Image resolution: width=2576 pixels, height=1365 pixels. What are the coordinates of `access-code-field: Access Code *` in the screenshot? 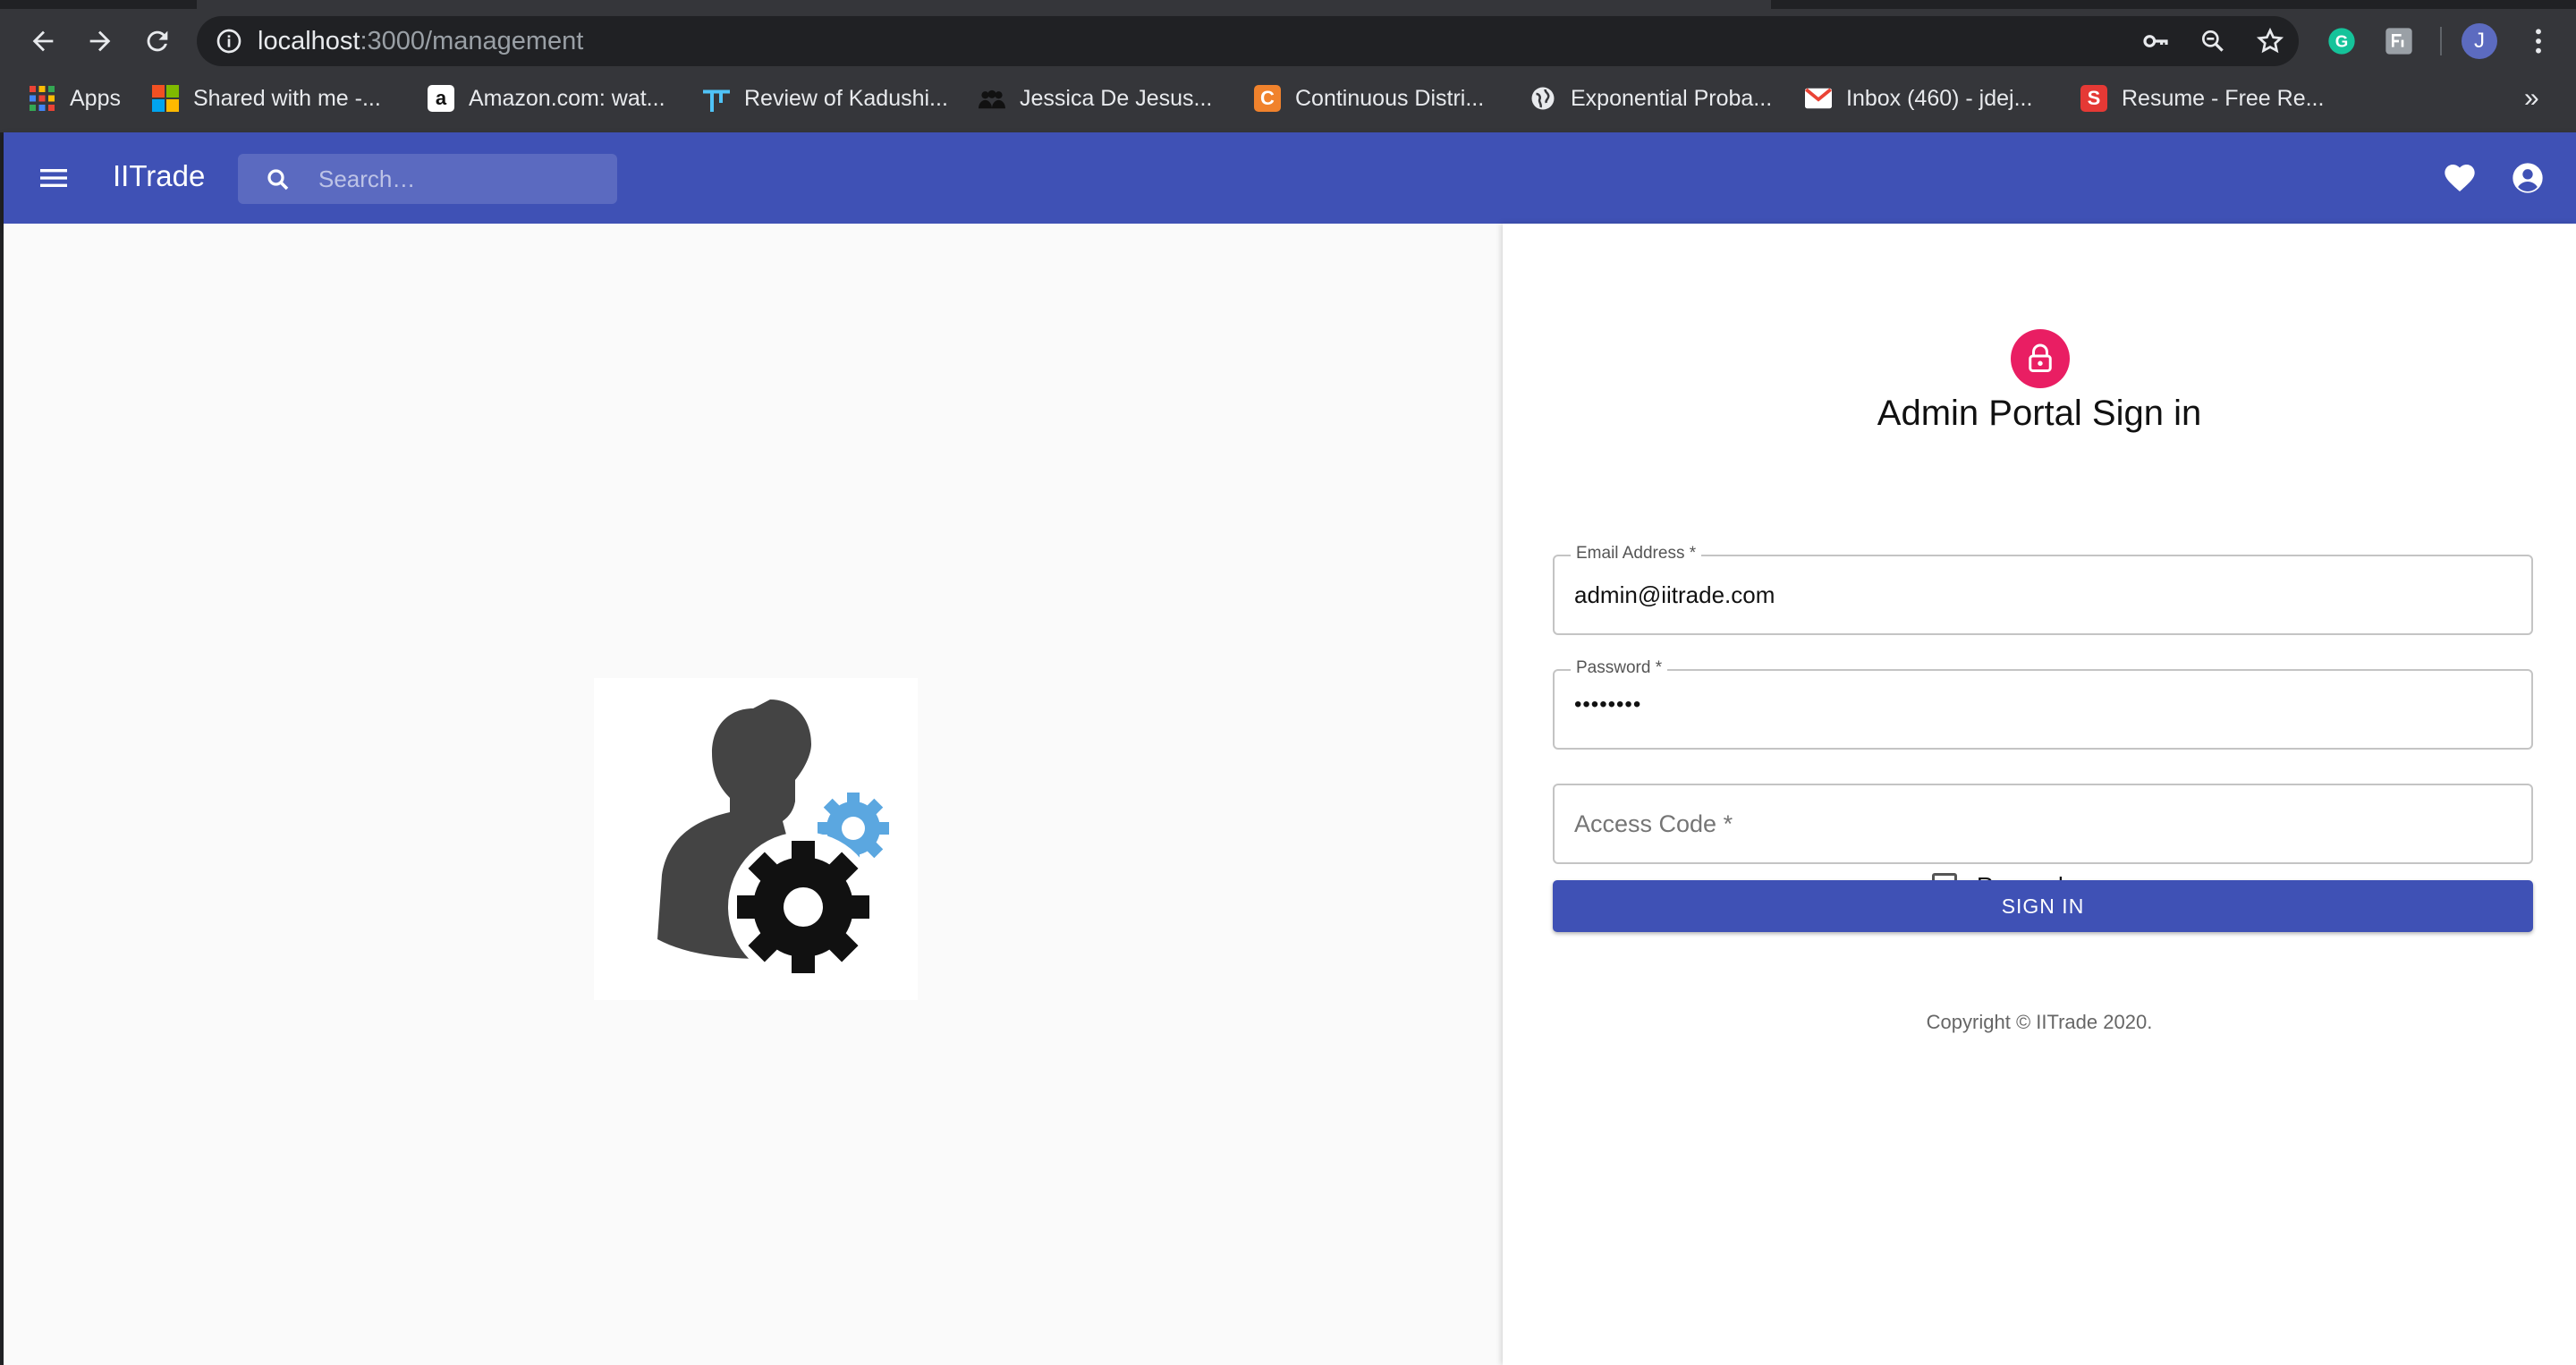 It's located at (2043, 824).